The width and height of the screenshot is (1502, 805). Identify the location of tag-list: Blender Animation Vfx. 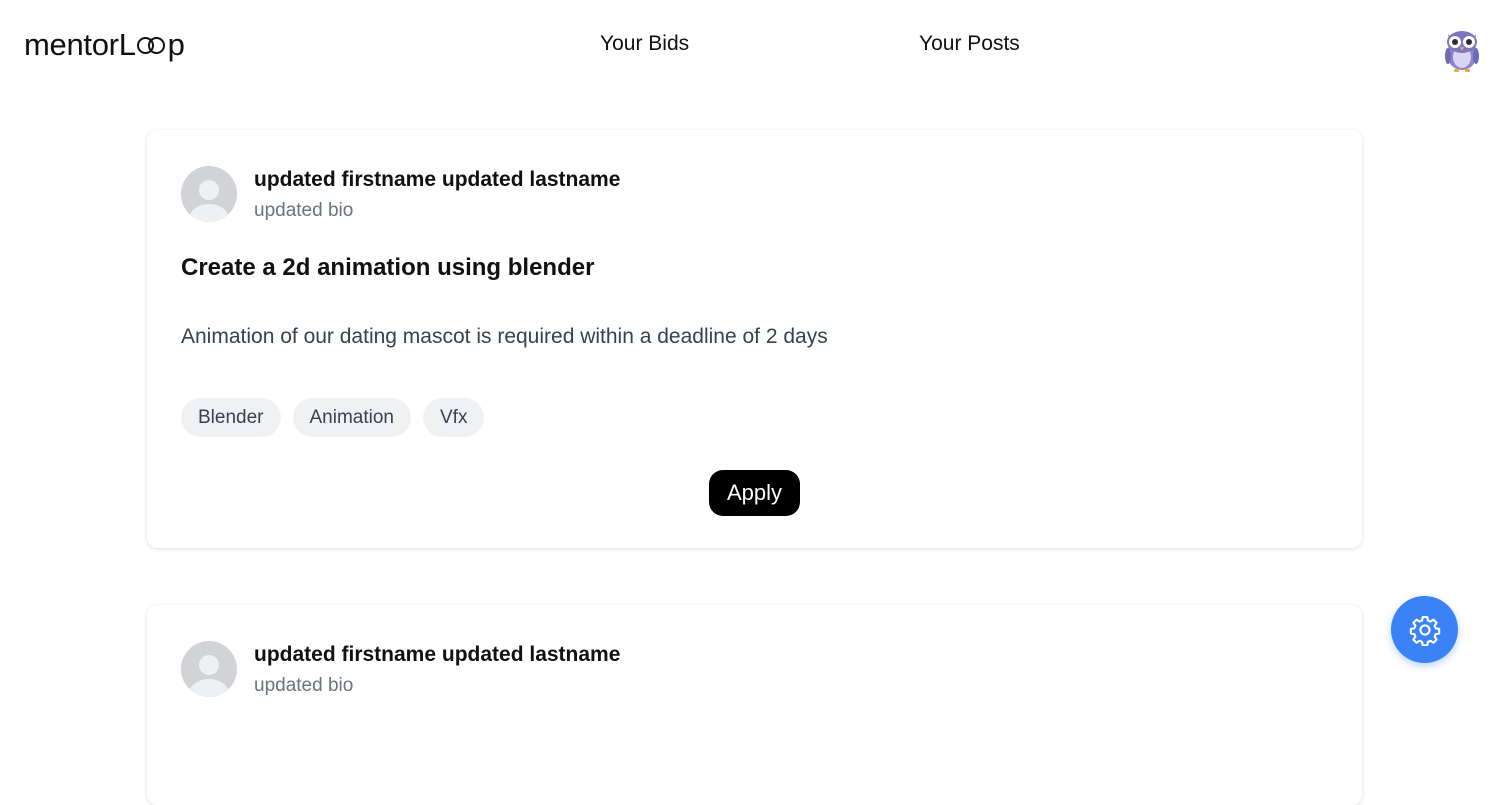
(333, 417).